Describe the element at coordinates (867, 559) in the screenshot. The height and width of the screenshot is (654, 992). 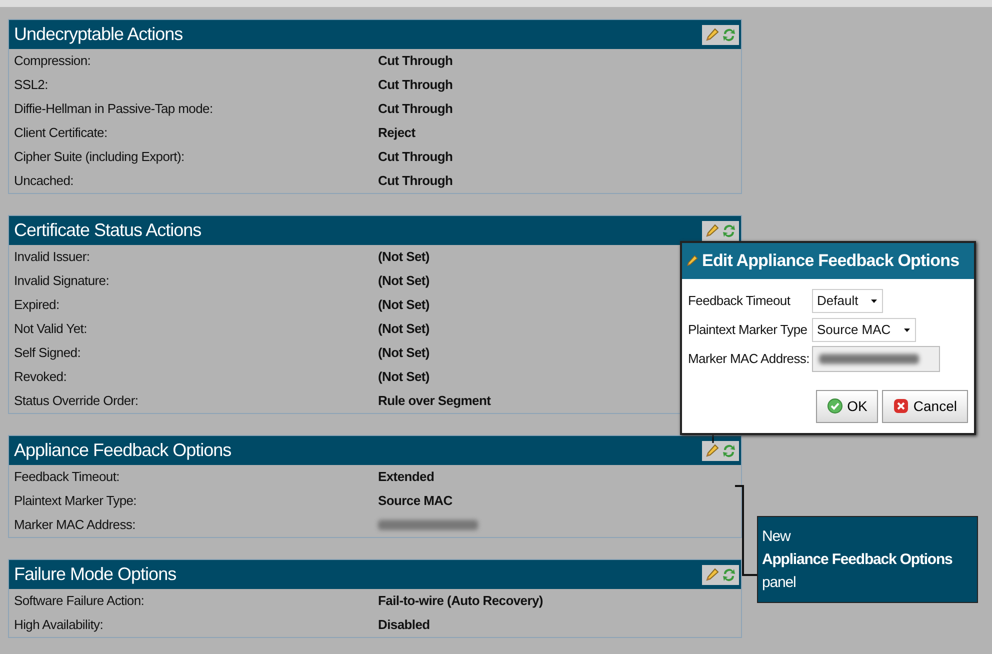
I see `callout-note: New Appliance Feedback Options panel` at that location.